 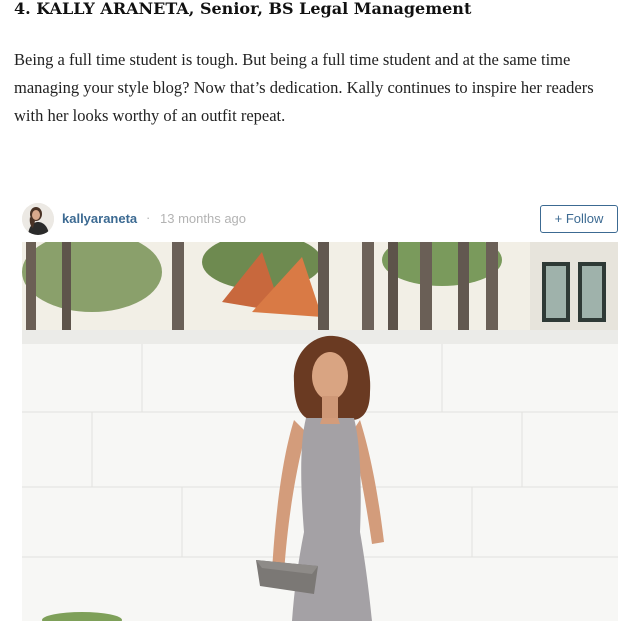 What do you see at coordinates (579, 219) in the screenshot?
I see `follow-button: + Follow` at bounding box center [579, 219].